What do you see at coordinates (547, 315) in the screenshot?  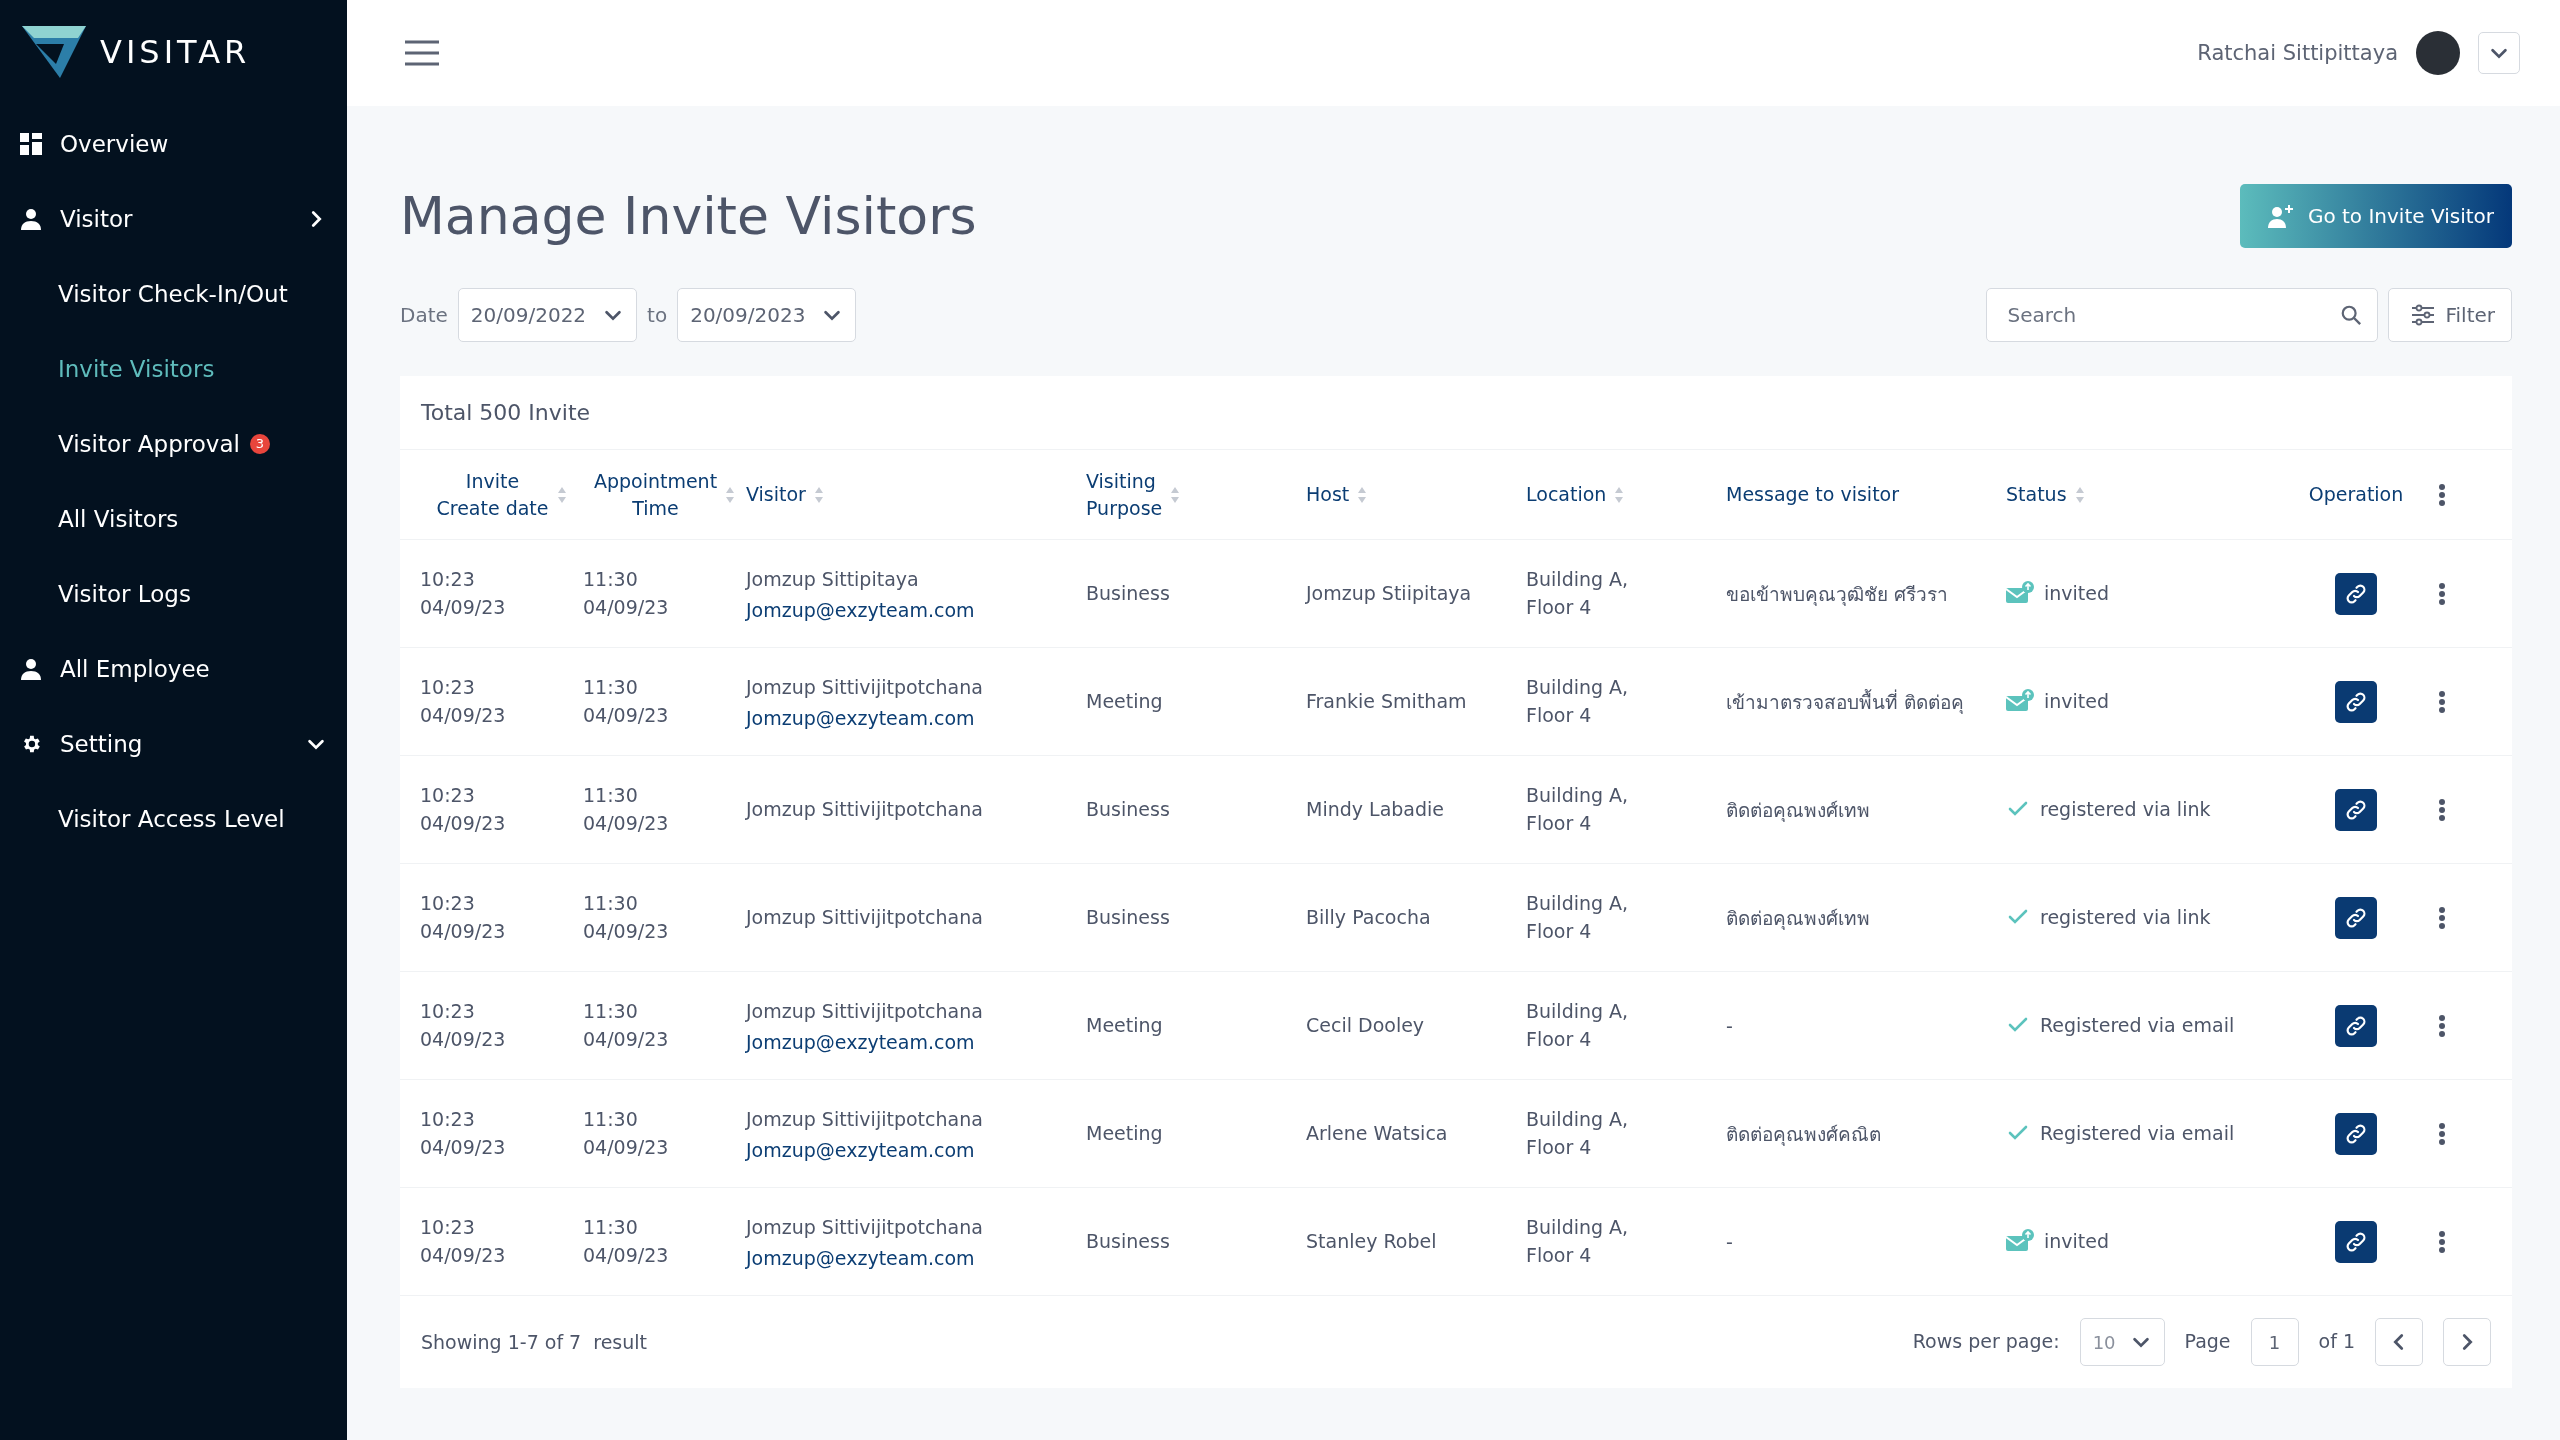 I see `date-from-field: 20/09/2022` at bounding box center [547, 315].